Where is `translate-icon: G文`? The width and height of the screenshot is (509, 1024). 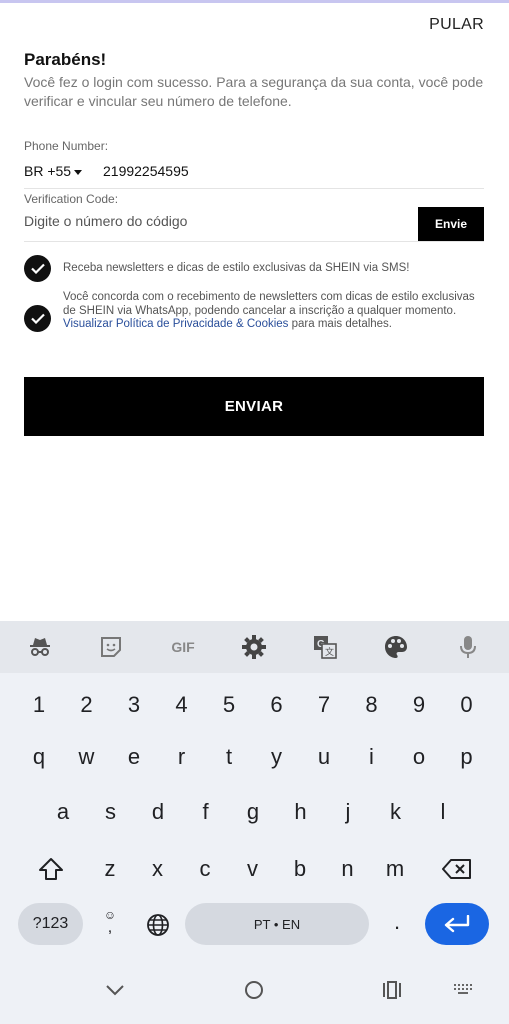 translate-icon: G文 is located at coordinates (325, 647).